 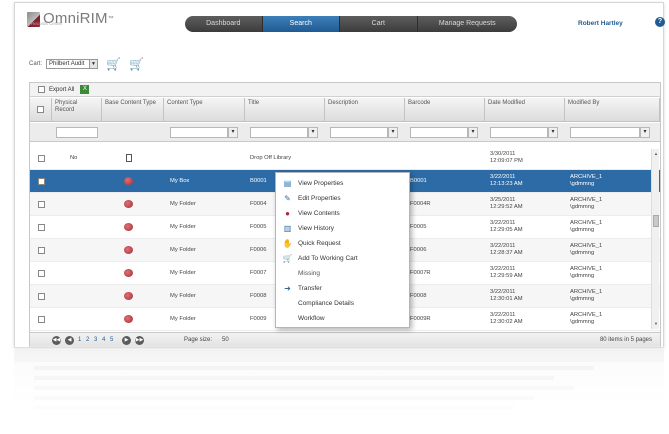 What do you see at coordinates (62, 89) in the screenshot?
I see `export-all-label: Export All` at bounding box center [62, 89].